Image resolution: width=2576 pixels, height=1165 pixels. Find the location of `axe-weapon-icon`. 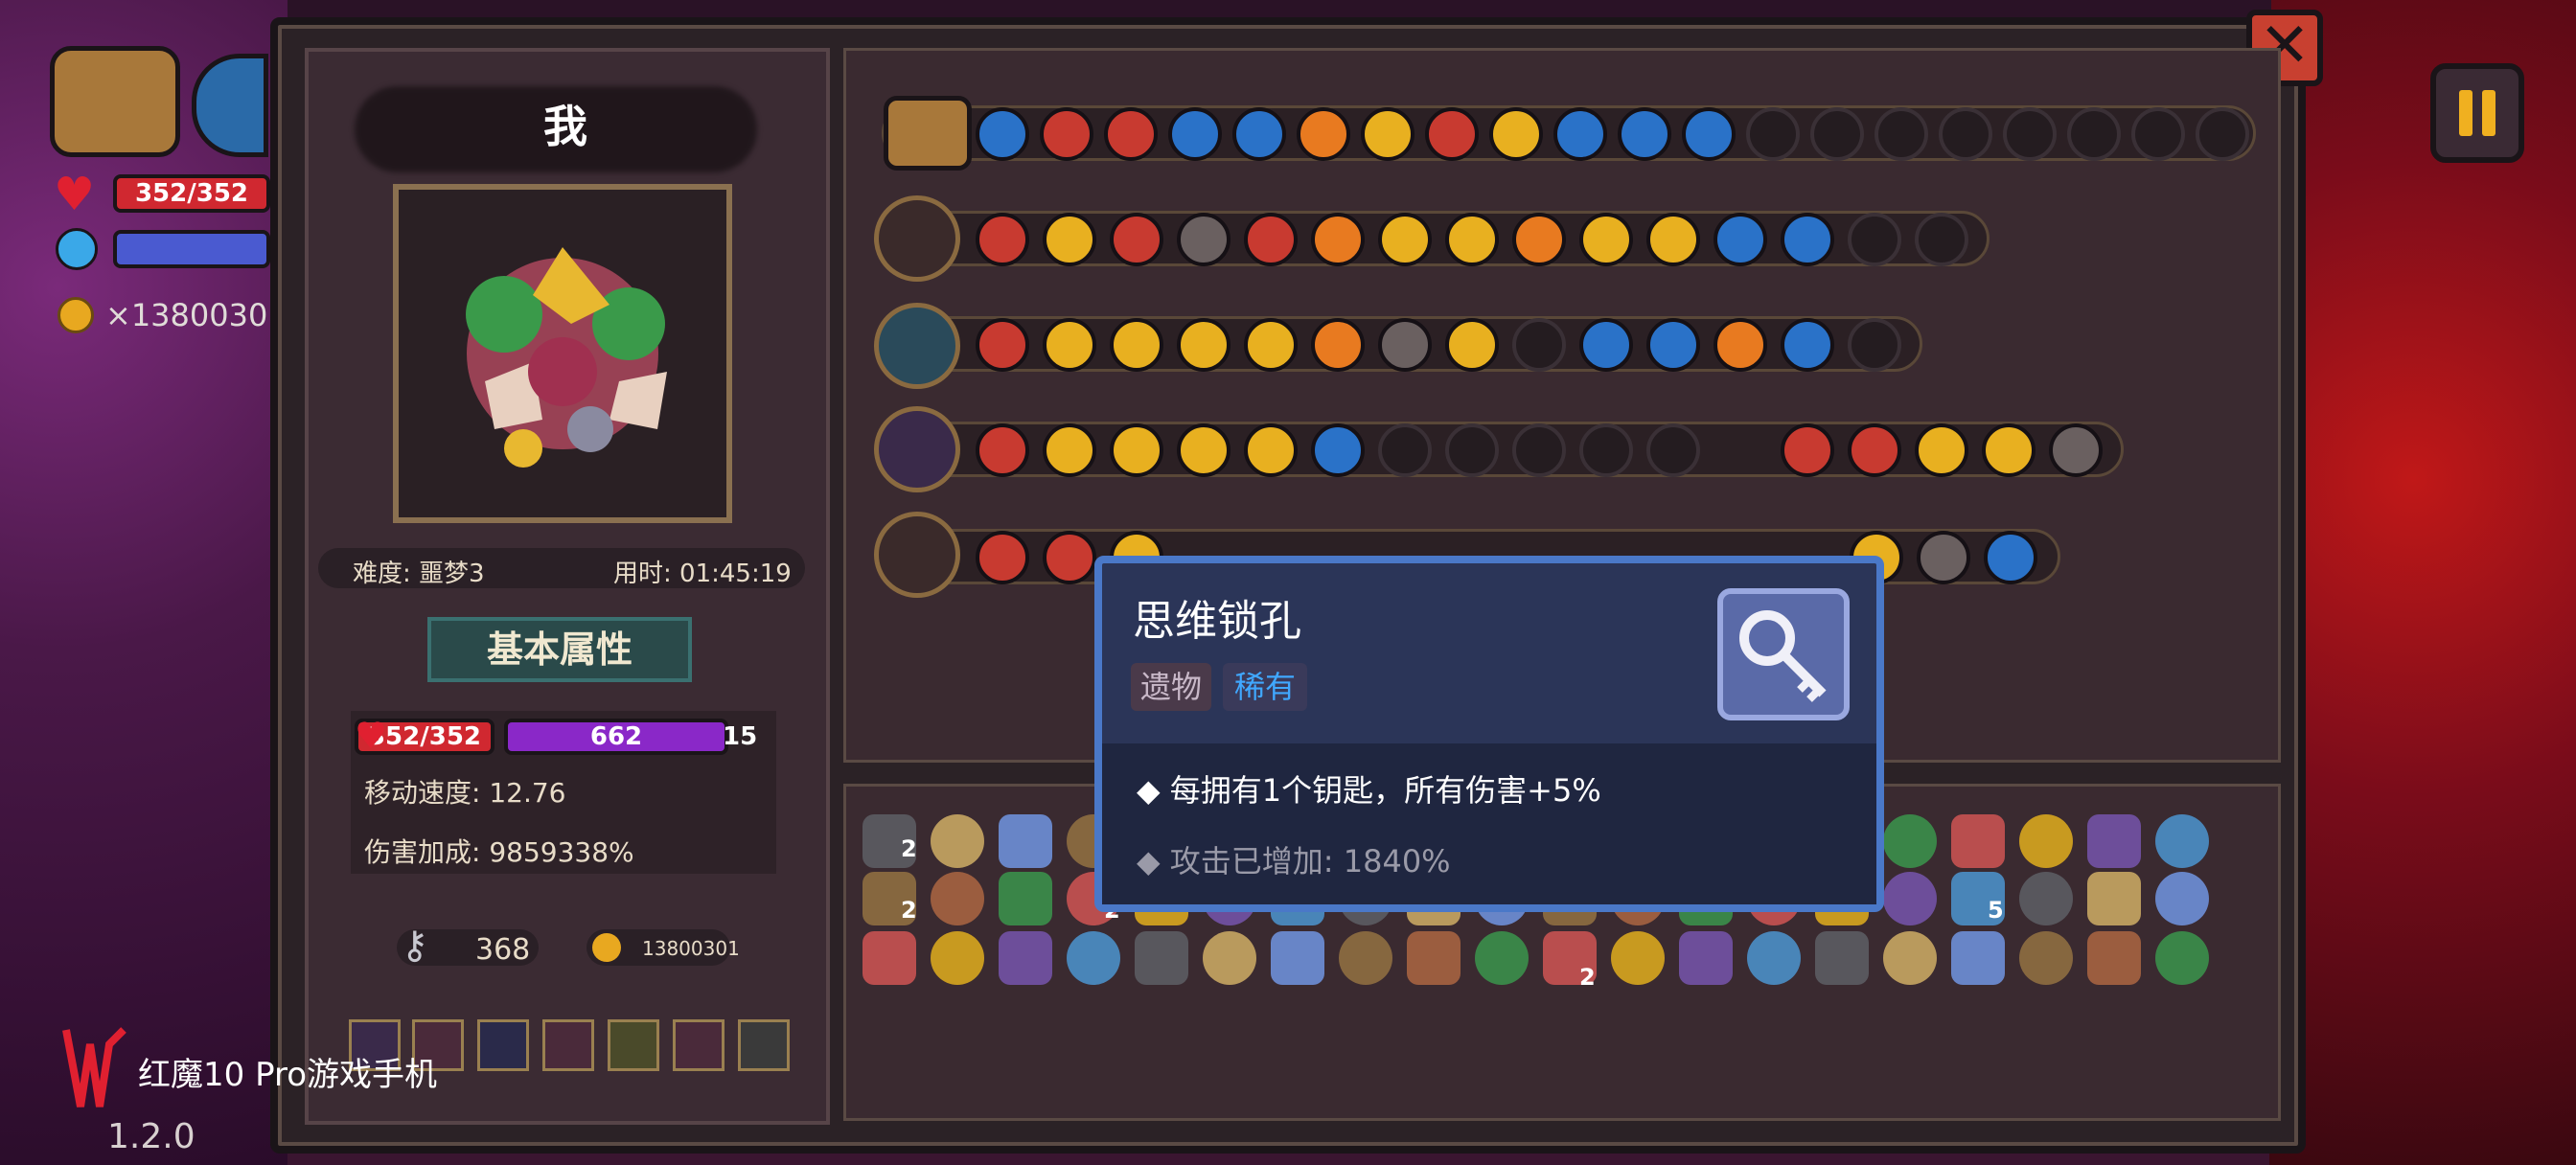

axe-weapon-icon is located at coordinates (917, 555).